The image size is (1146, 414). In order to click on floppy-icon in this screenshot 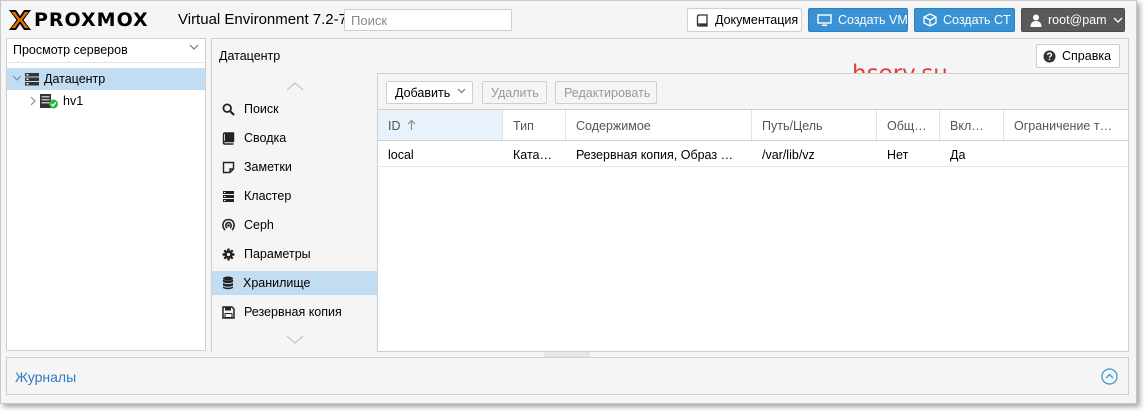, I will do `click(228, 312)`.